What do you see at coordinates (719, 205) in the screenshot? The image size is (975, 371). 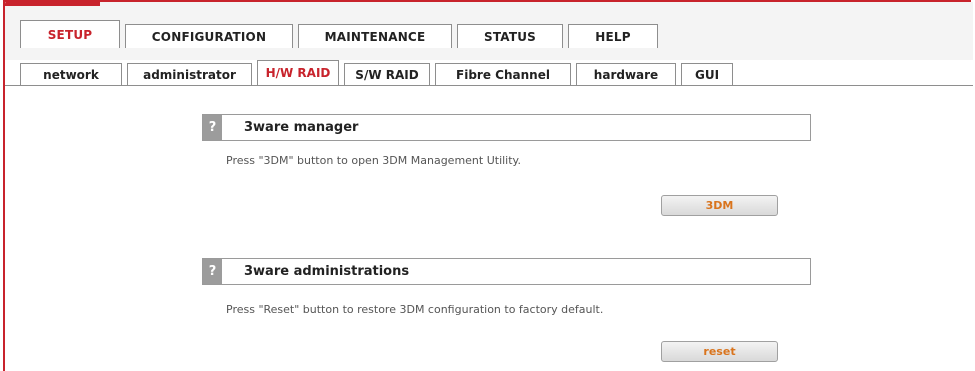 I see `3dm-button: 3DM` at bounding box center [719, 205].